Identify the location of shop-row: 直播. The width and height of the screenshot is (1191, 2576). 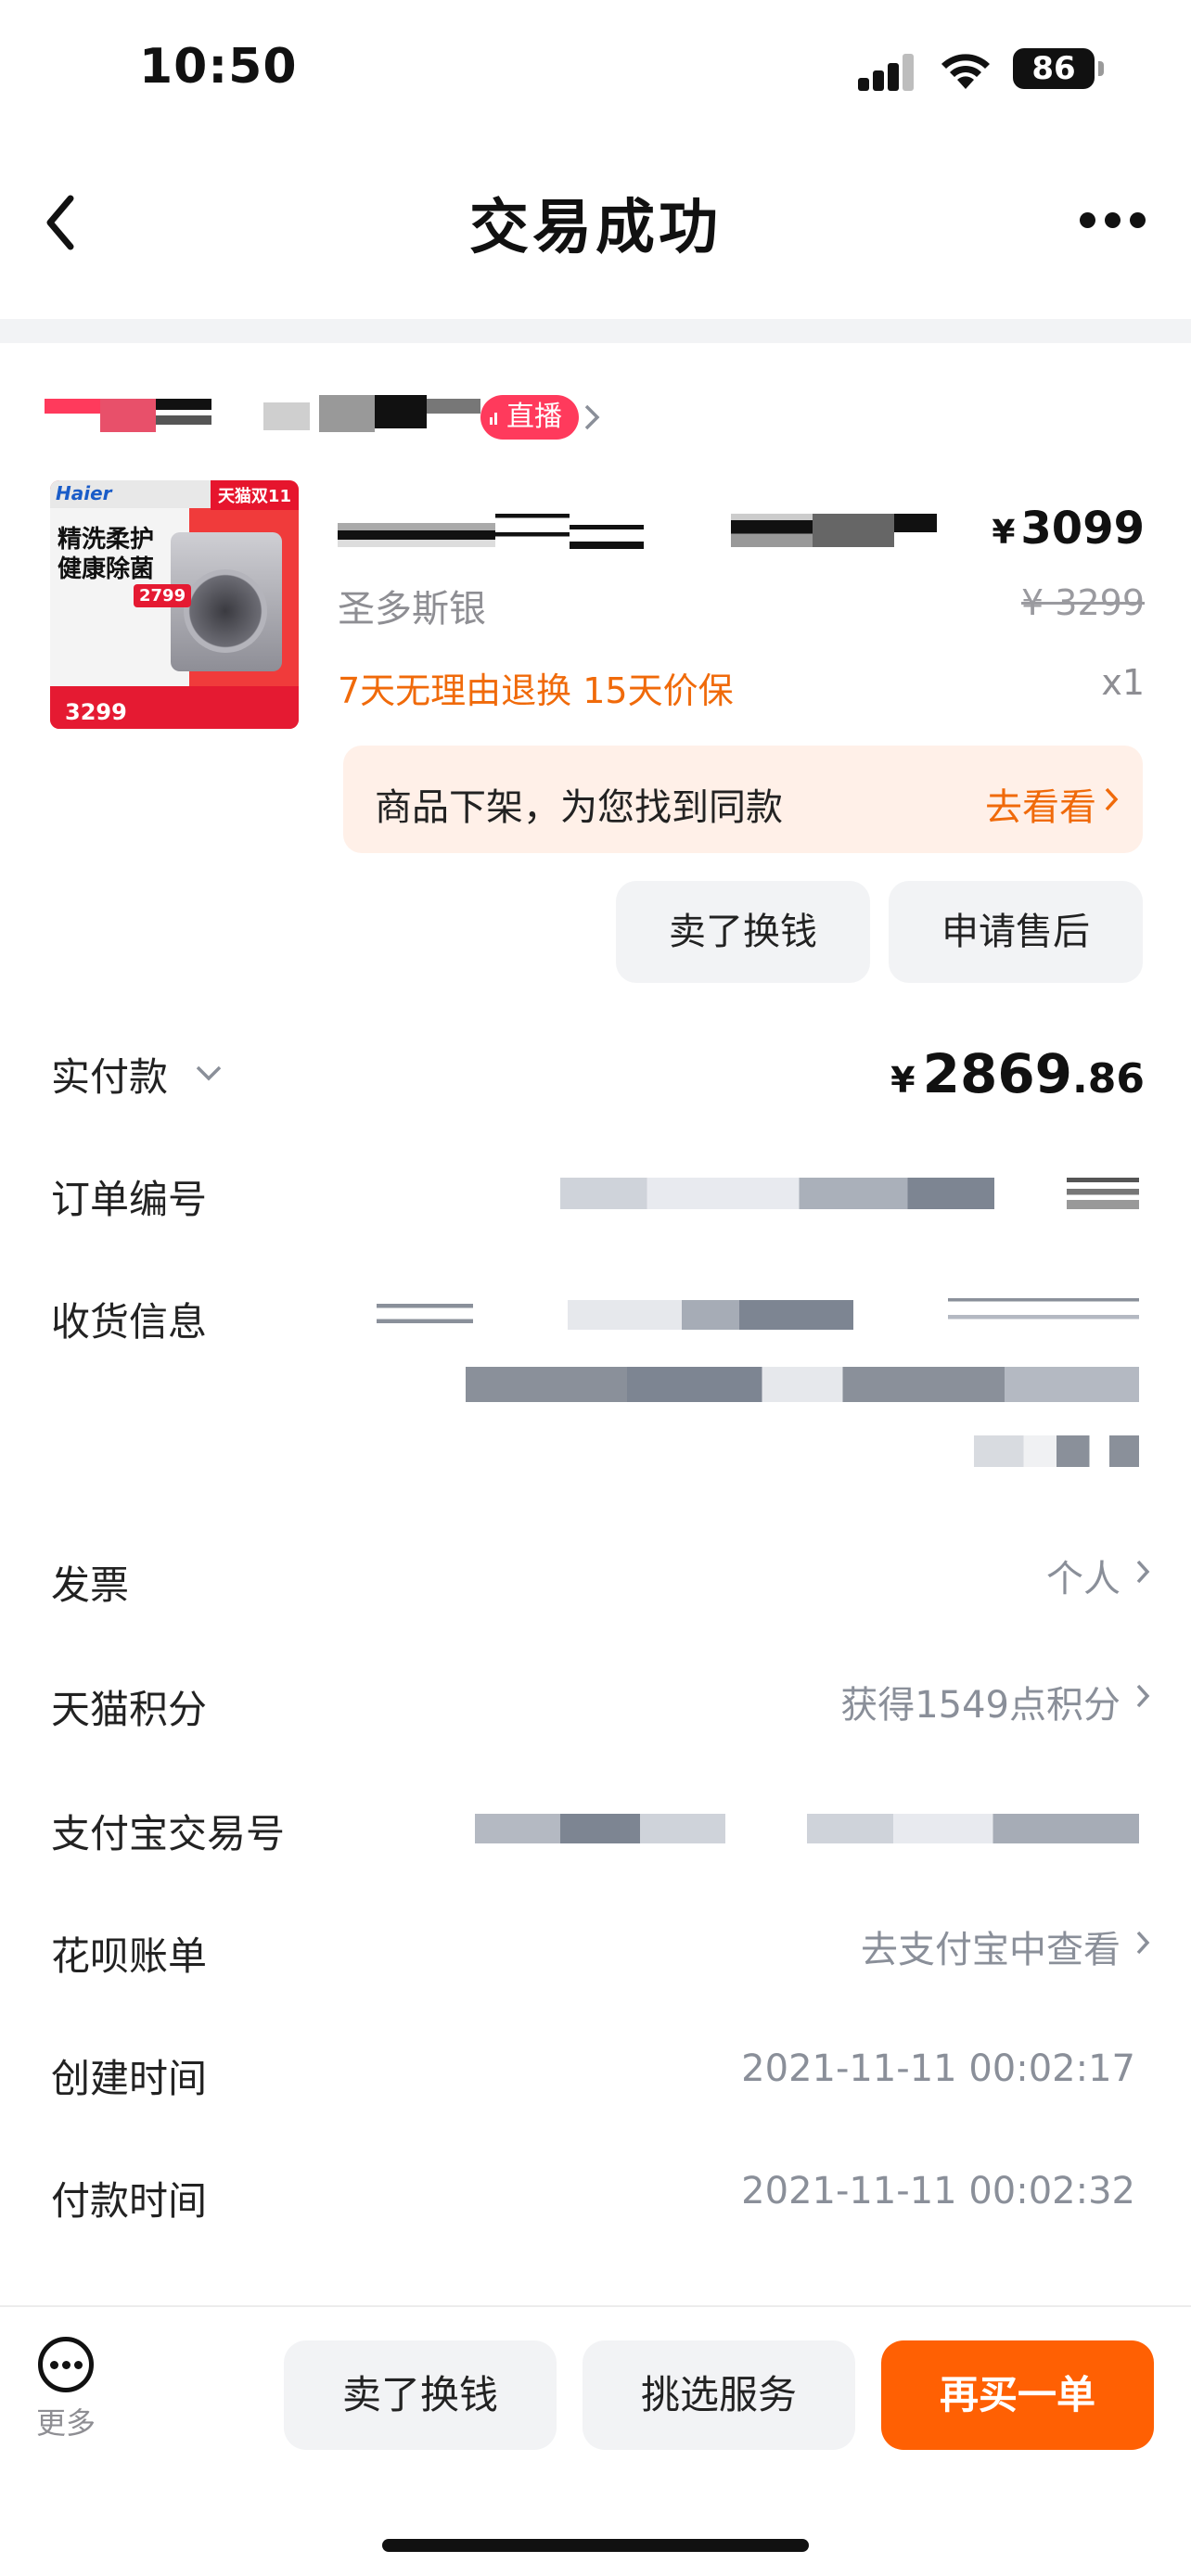
(369, 417).